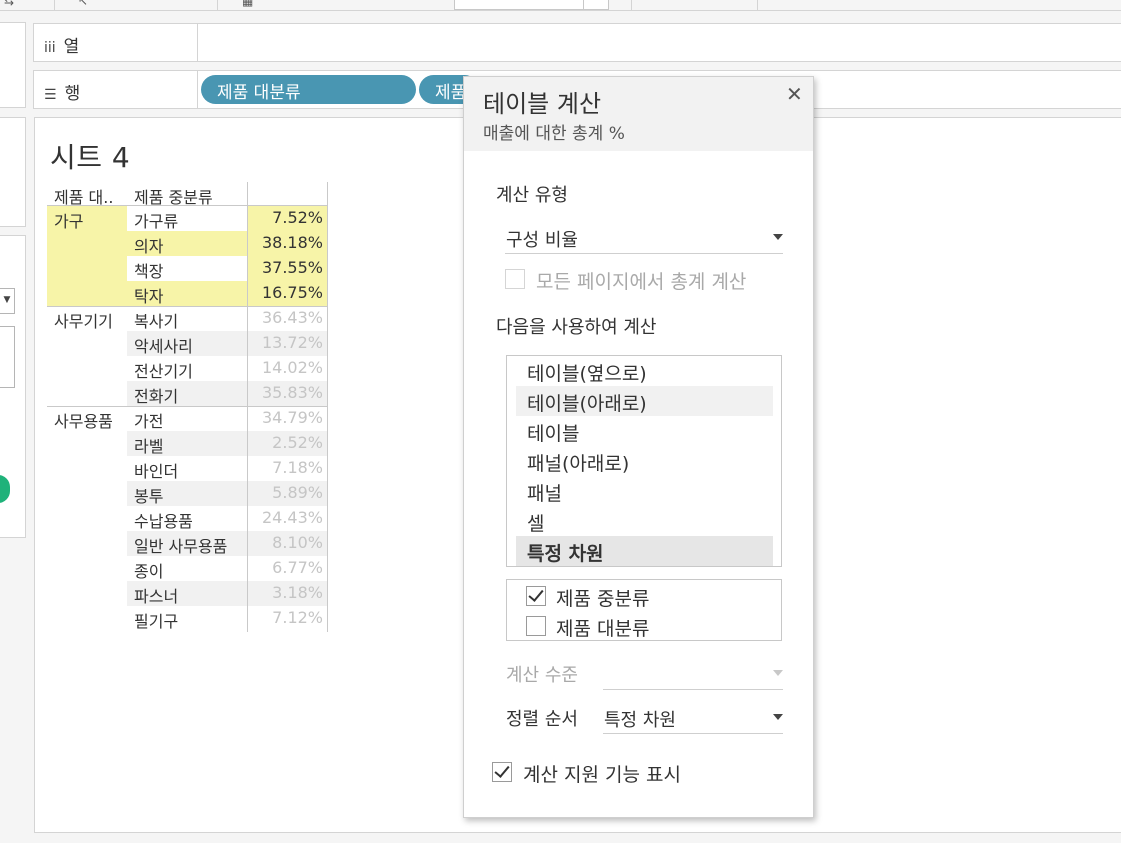 This screenshot has width=1121, height=843. Describe the element at coordinates (693, 675) in the screenshot. I see `level-dropdown` at that location.